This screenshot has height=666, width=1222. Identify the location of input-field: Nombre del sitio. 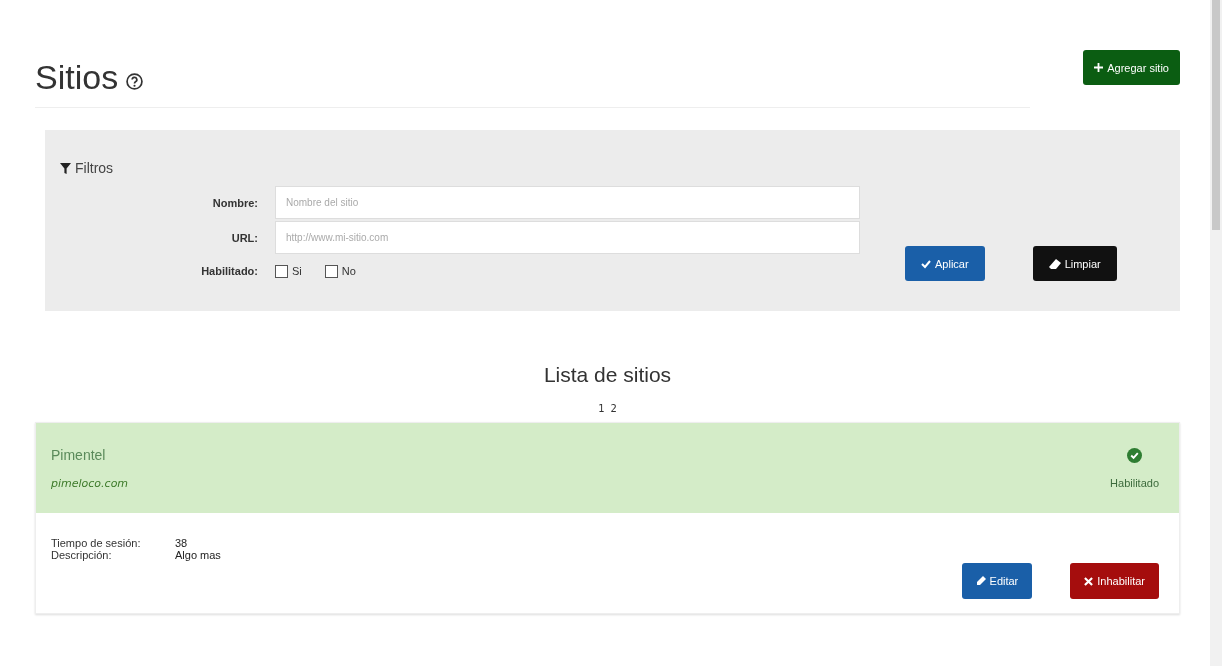
(567, 202).